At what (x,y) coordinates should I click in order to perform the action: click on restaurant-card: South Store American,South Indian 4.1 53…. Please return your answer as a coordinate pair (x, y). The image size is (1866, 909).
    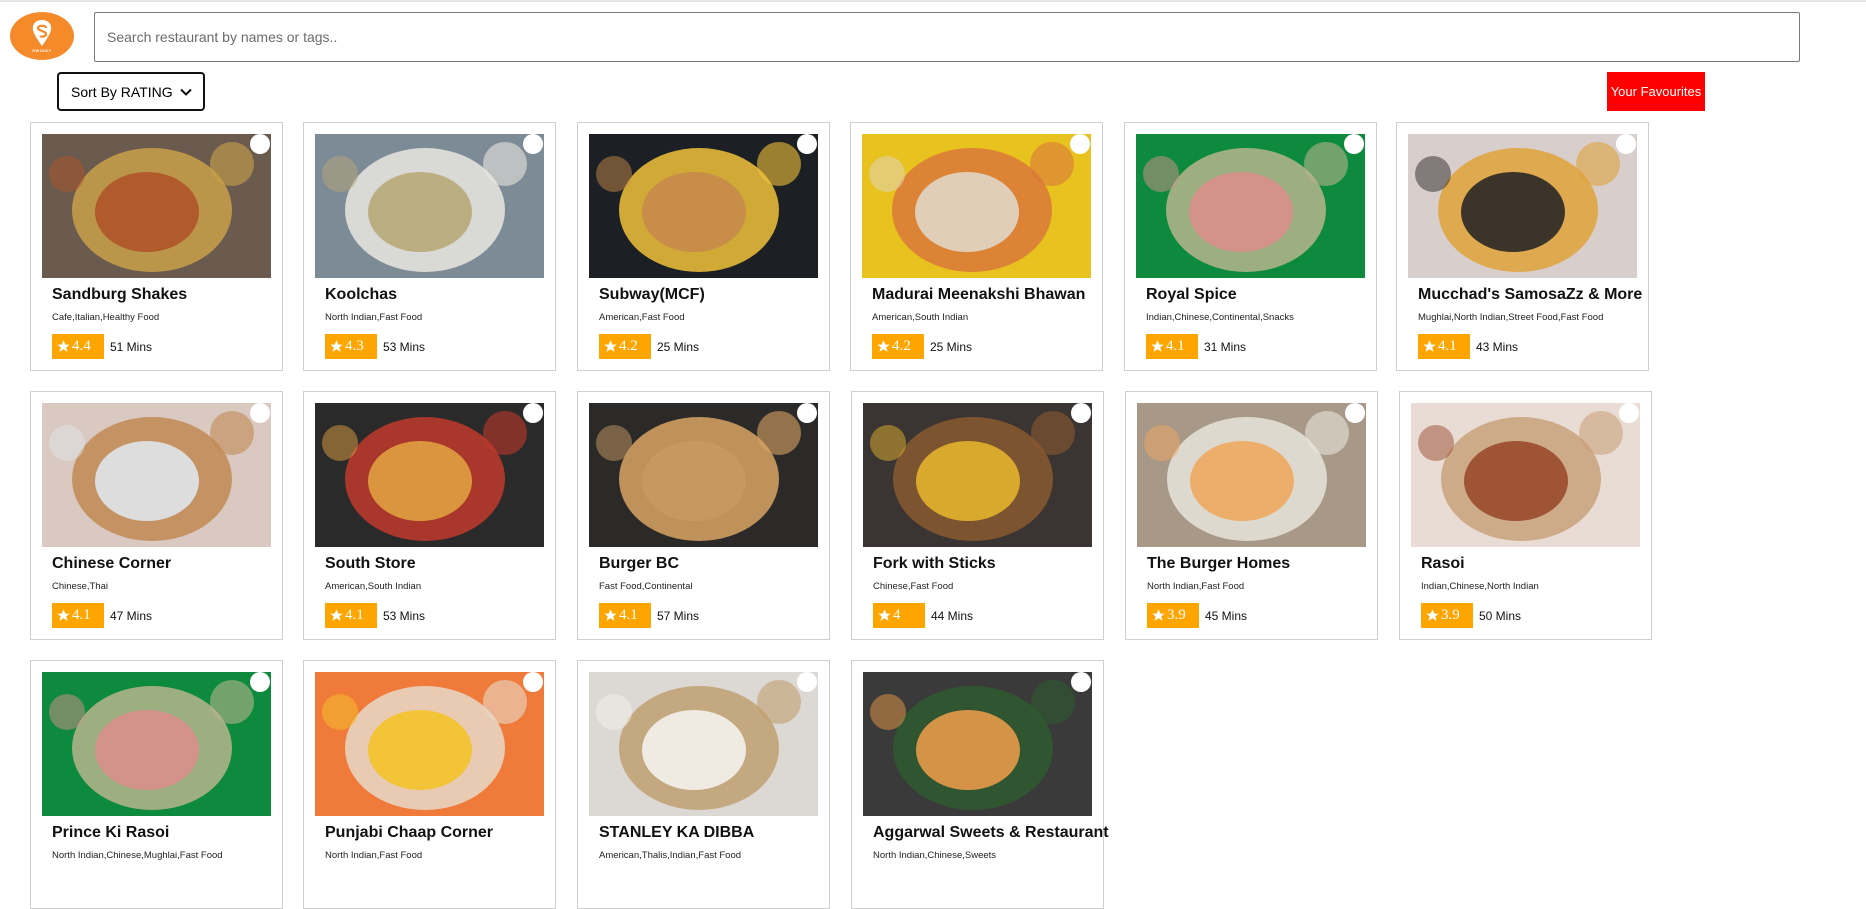
    Looking at the image, I should click on (429, 515).